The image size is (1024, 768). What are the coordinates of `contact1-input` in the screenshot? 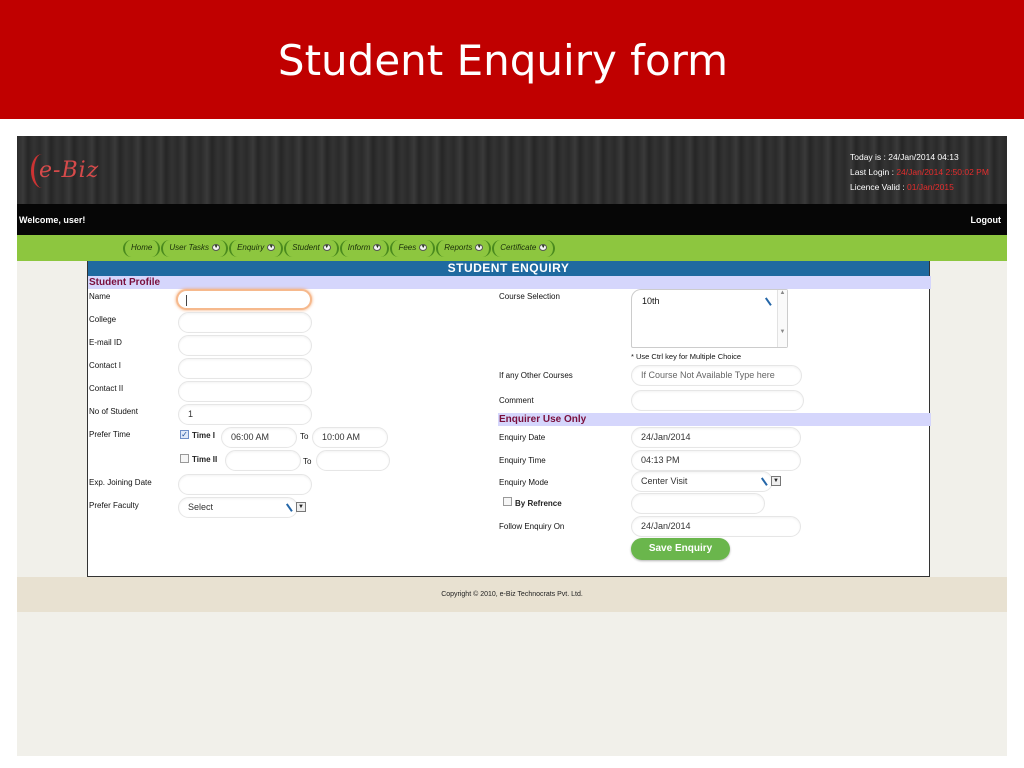 It's located at (245, 368).